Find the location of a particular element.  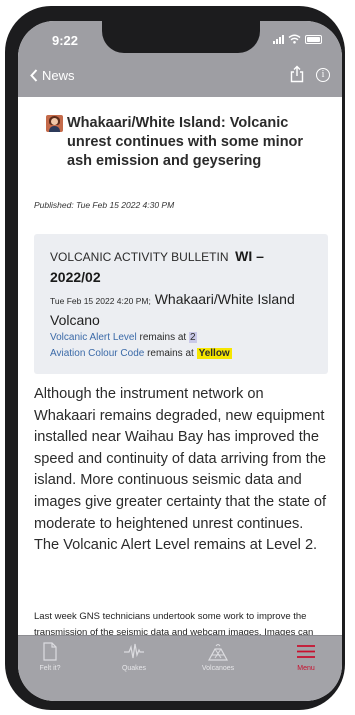

aviation-code-line: Aviation Colour Code remains at Yellow is located at coordinates (181, 354).